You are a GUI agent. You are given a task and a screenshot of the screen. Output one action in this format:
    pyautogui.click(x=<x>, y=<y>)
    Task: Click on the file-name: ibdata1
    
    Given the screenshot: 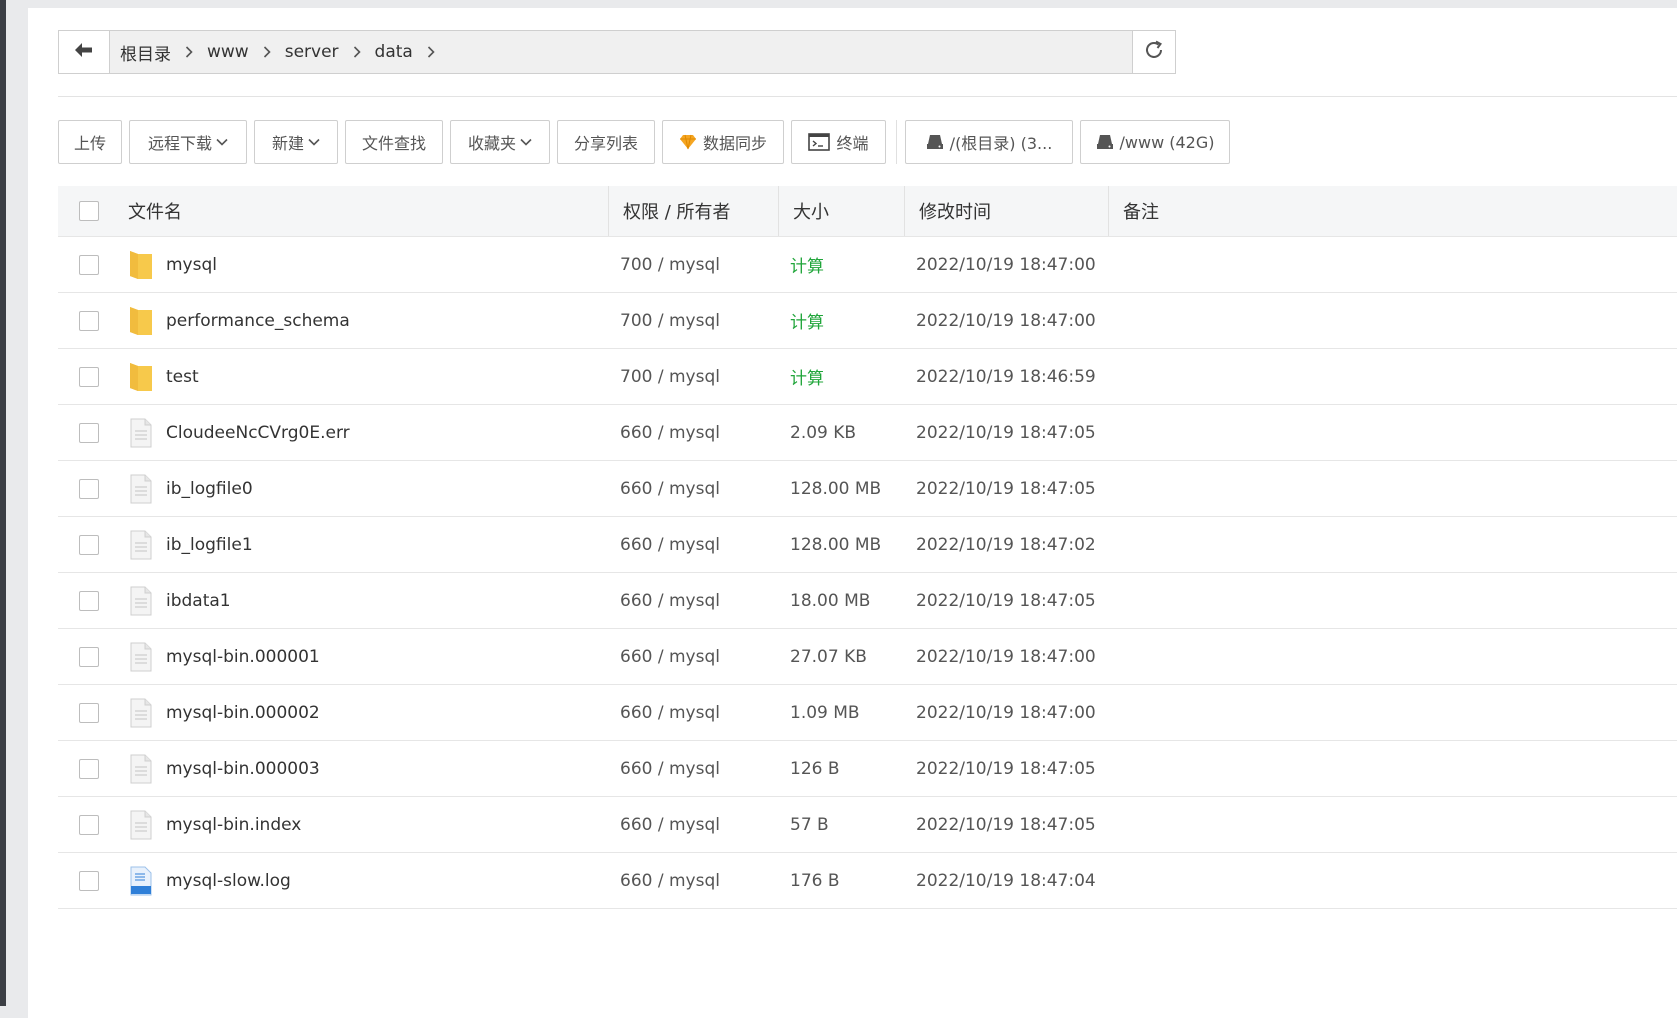 What is the action you would take?
    pyautogui.click(x=198, y=601)
    